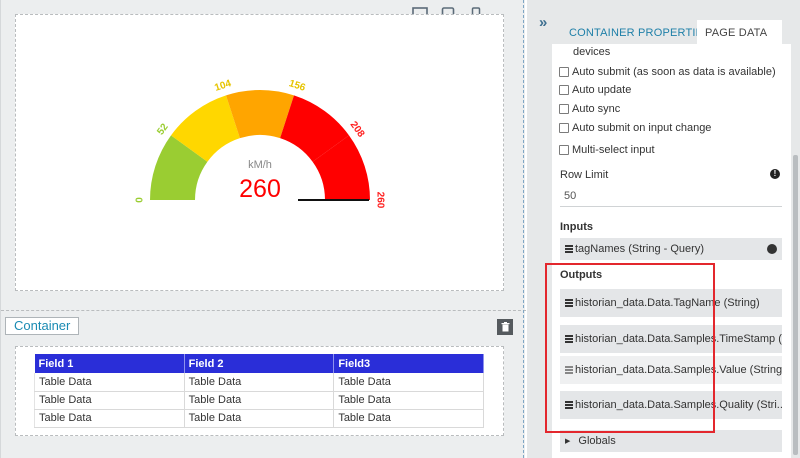 This screenshot has height=458, width=800. Describe the element at coordinates (775, 174) in the screenshot. I see `info-icon: !` at that location.